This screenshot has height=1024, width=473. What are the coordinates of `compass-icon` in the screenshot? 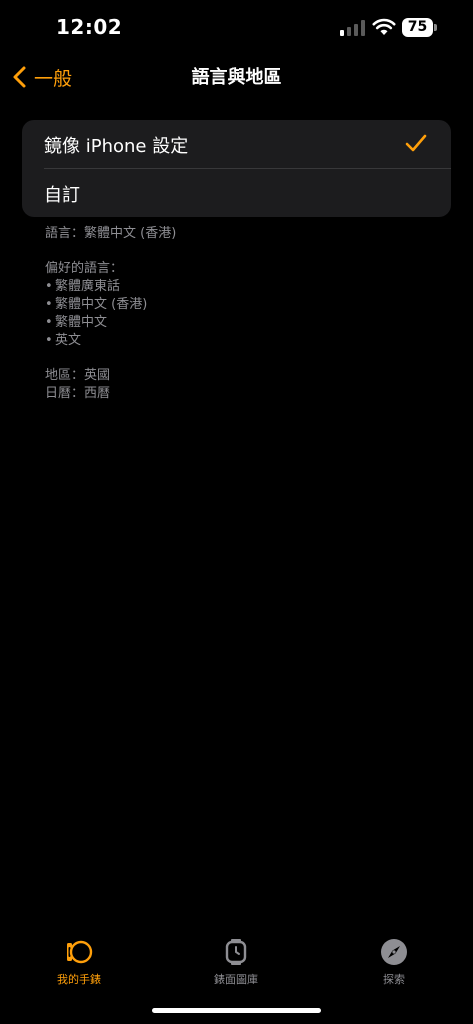 It's located at (394, 952).